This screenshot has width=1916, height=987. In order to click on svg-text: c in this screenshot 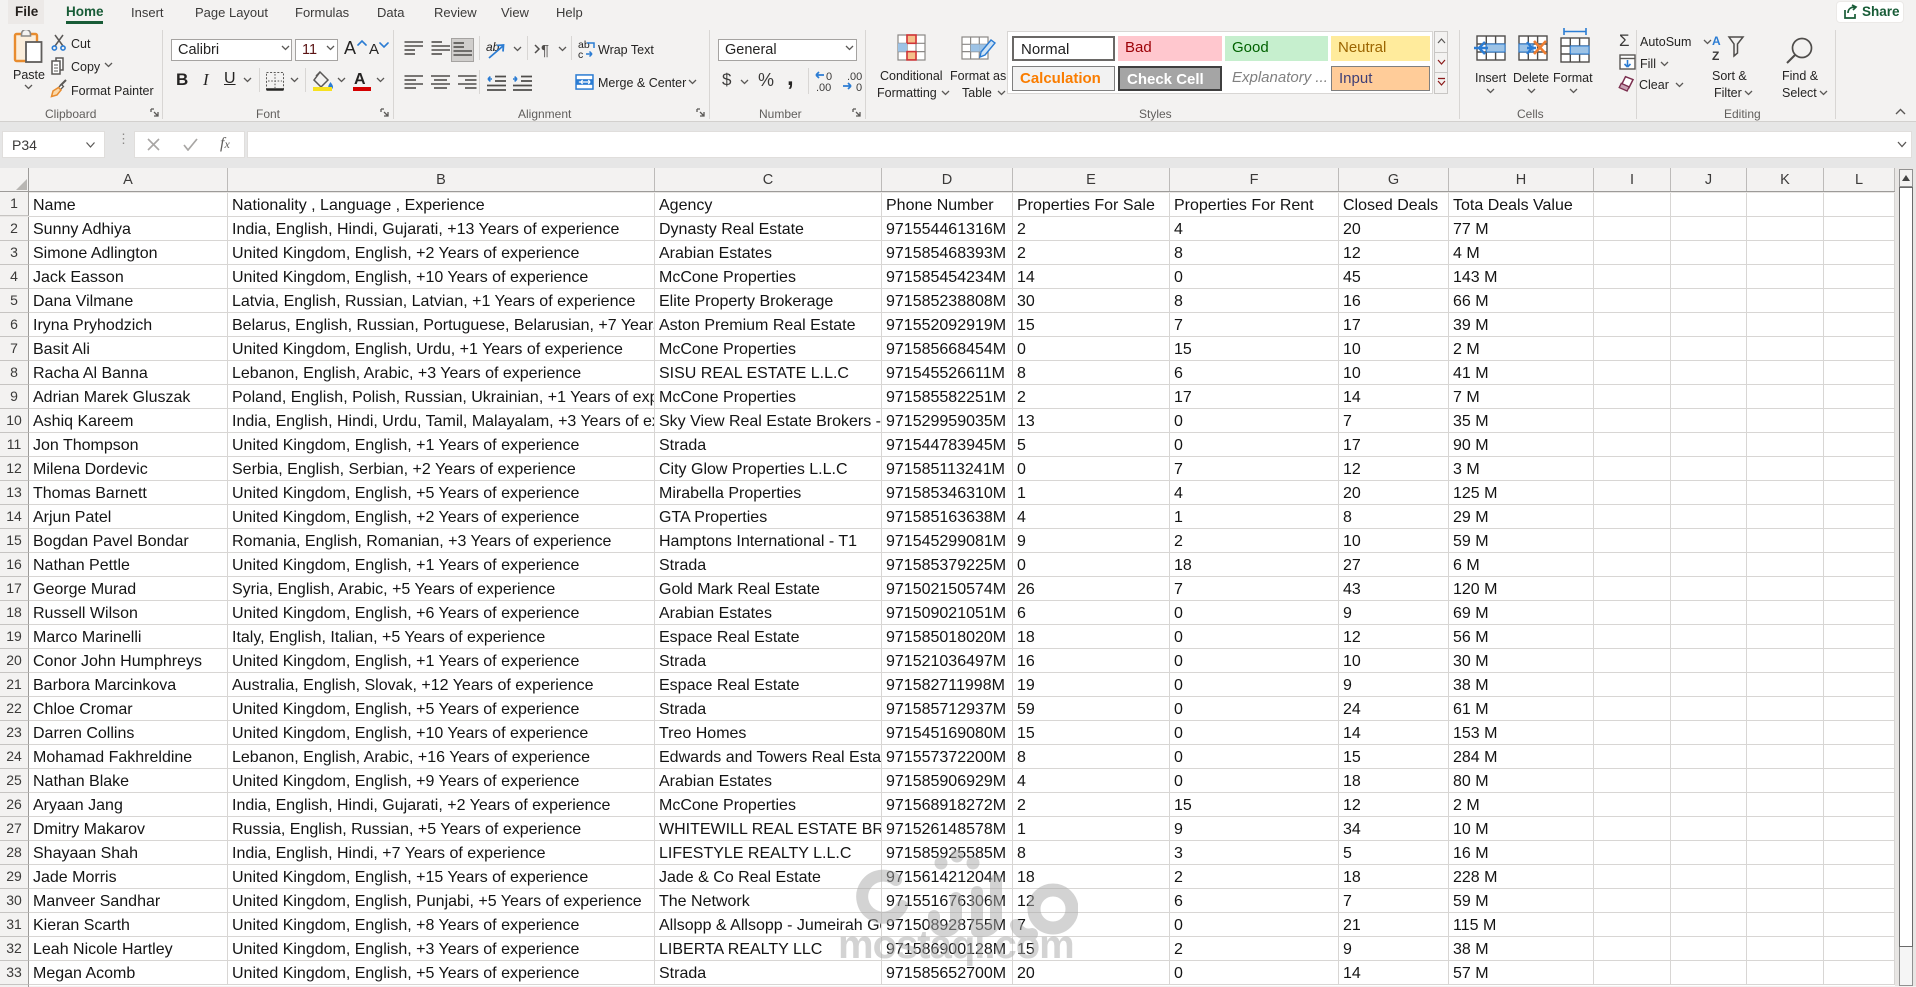, I will do `click(580, 54)`.